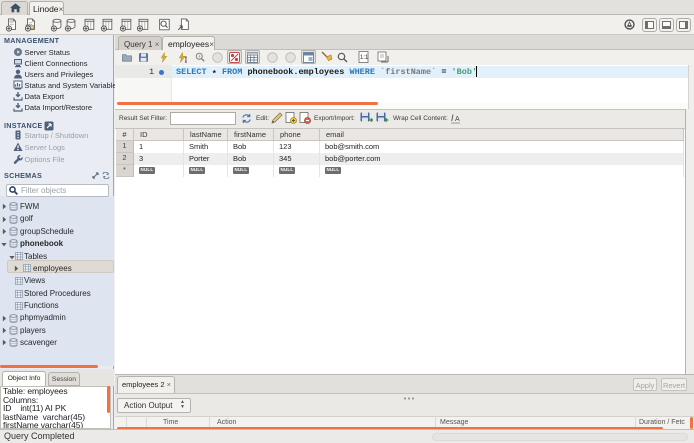 The width and height of the screenshot is (694, 443). I want to click on svg-text: A, so click(457, 119).